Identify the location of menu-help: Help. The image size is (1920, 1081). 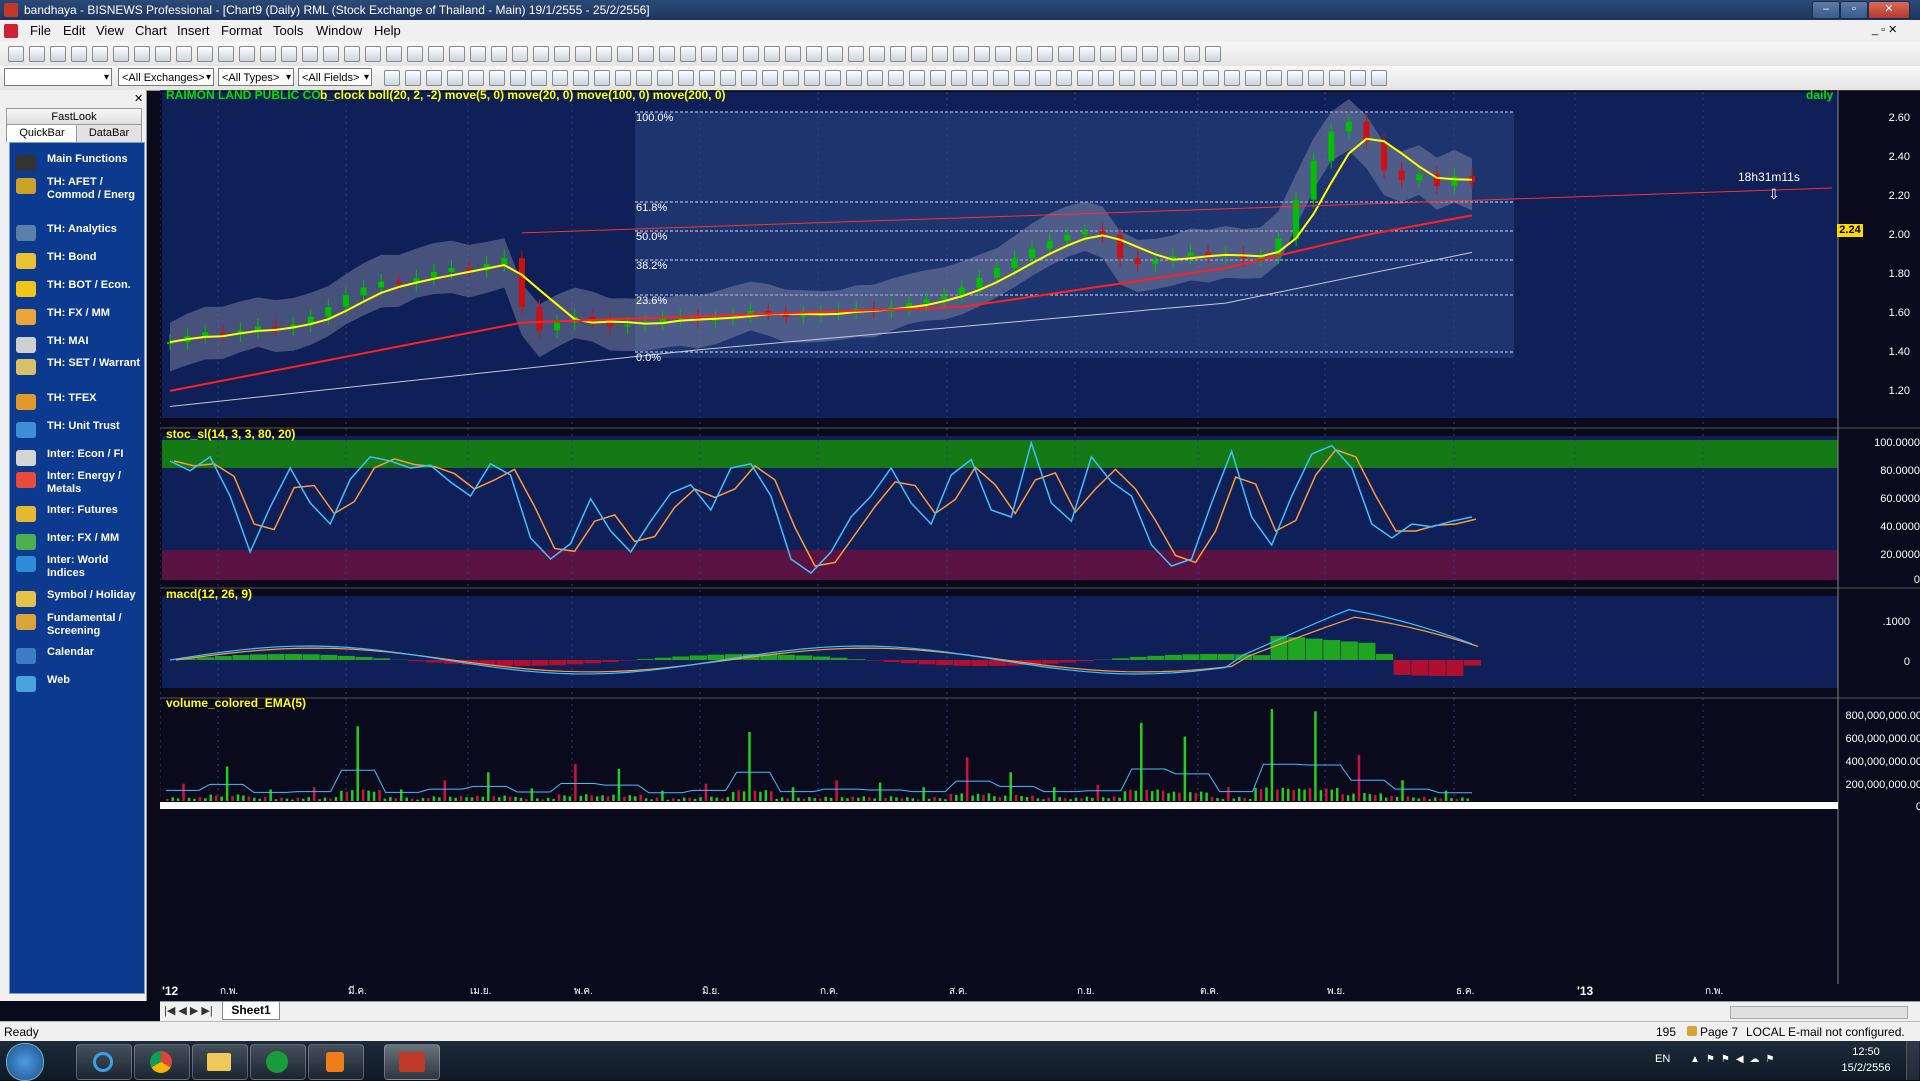
(387, 30).